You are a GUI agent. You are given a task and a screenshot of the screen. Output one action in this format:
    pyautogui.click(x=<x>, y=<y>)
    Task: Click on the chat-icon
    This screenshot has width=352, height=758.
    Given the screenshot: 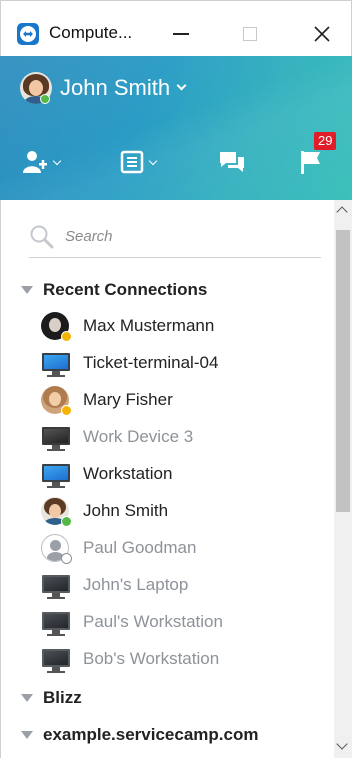 What is the action you would take?
    pyautogui.click(x=232, y=162)
    